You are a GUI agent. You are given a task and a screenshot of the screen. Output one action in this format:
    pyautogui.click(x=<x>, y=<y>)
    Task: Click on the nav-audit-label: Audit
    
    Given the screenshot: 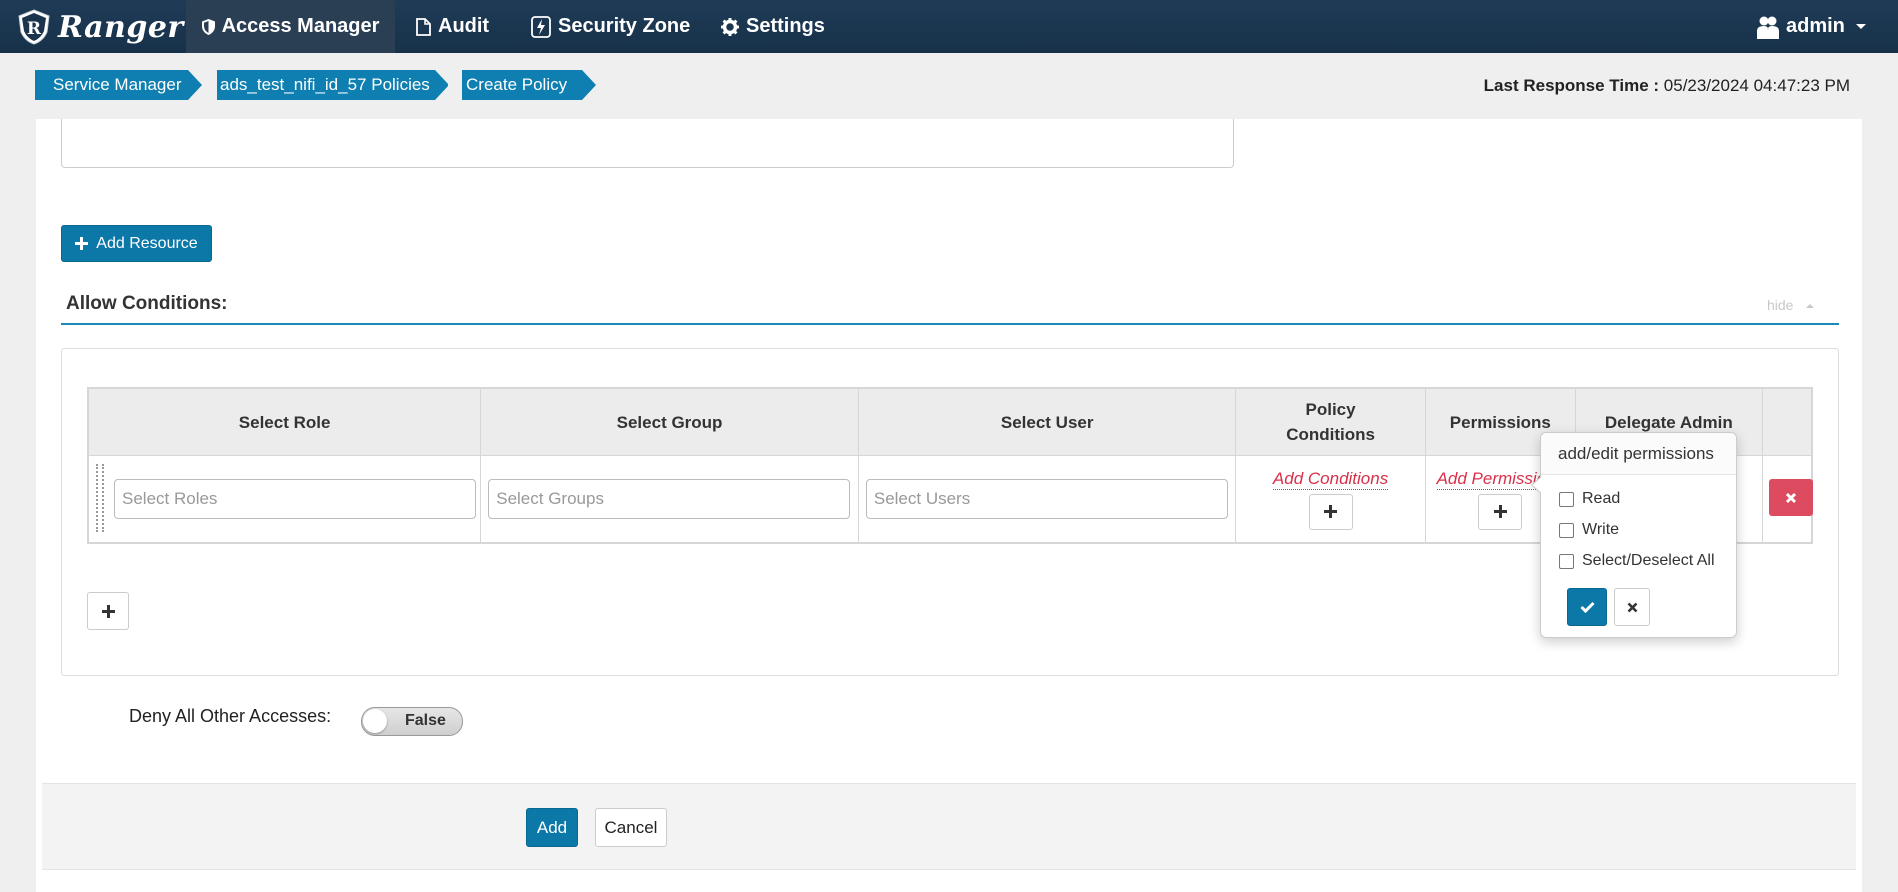 What is the action you would take?
    pyautogui.click(x=464, y=26)
    